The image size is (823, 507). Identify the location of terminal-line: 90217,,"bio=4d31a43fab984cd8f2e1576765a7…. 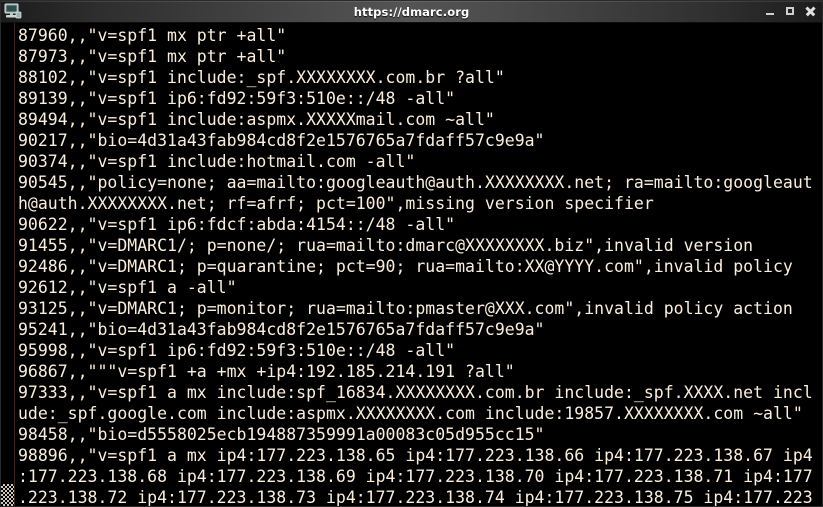
(281, 140).